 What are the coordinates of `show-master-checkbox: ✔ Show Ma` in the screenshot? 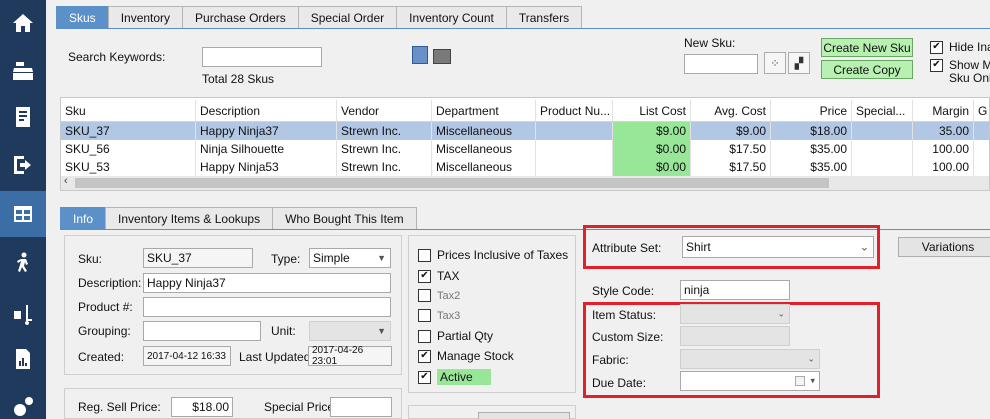 It's located at (960, 65).